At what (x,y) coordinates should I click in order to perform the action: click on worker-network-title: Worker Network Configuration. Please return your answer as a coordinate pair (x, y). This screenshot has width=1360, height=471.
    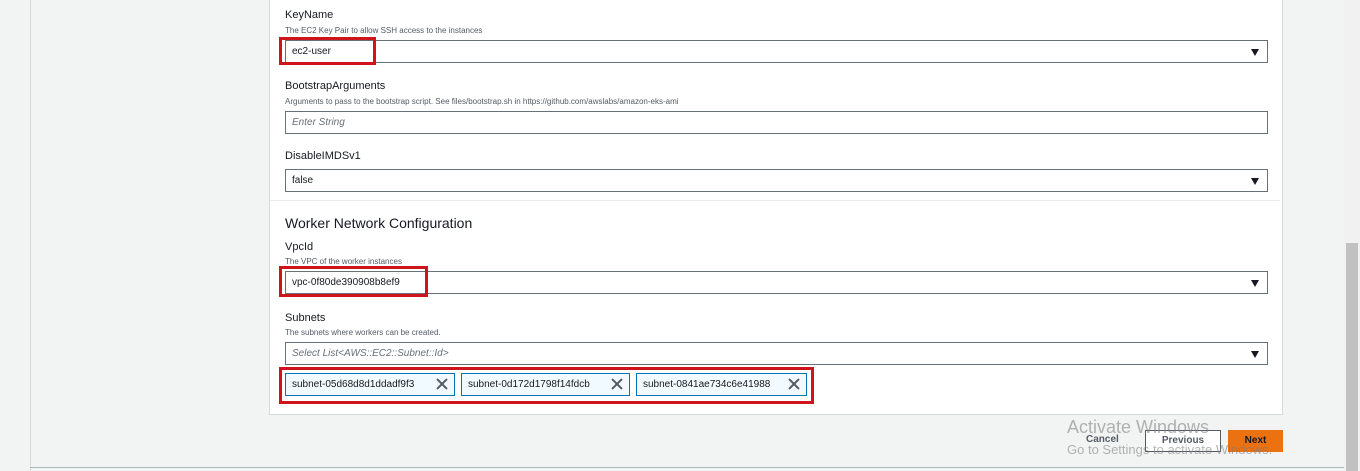
    Looking at the image, I should click on (379, 223).